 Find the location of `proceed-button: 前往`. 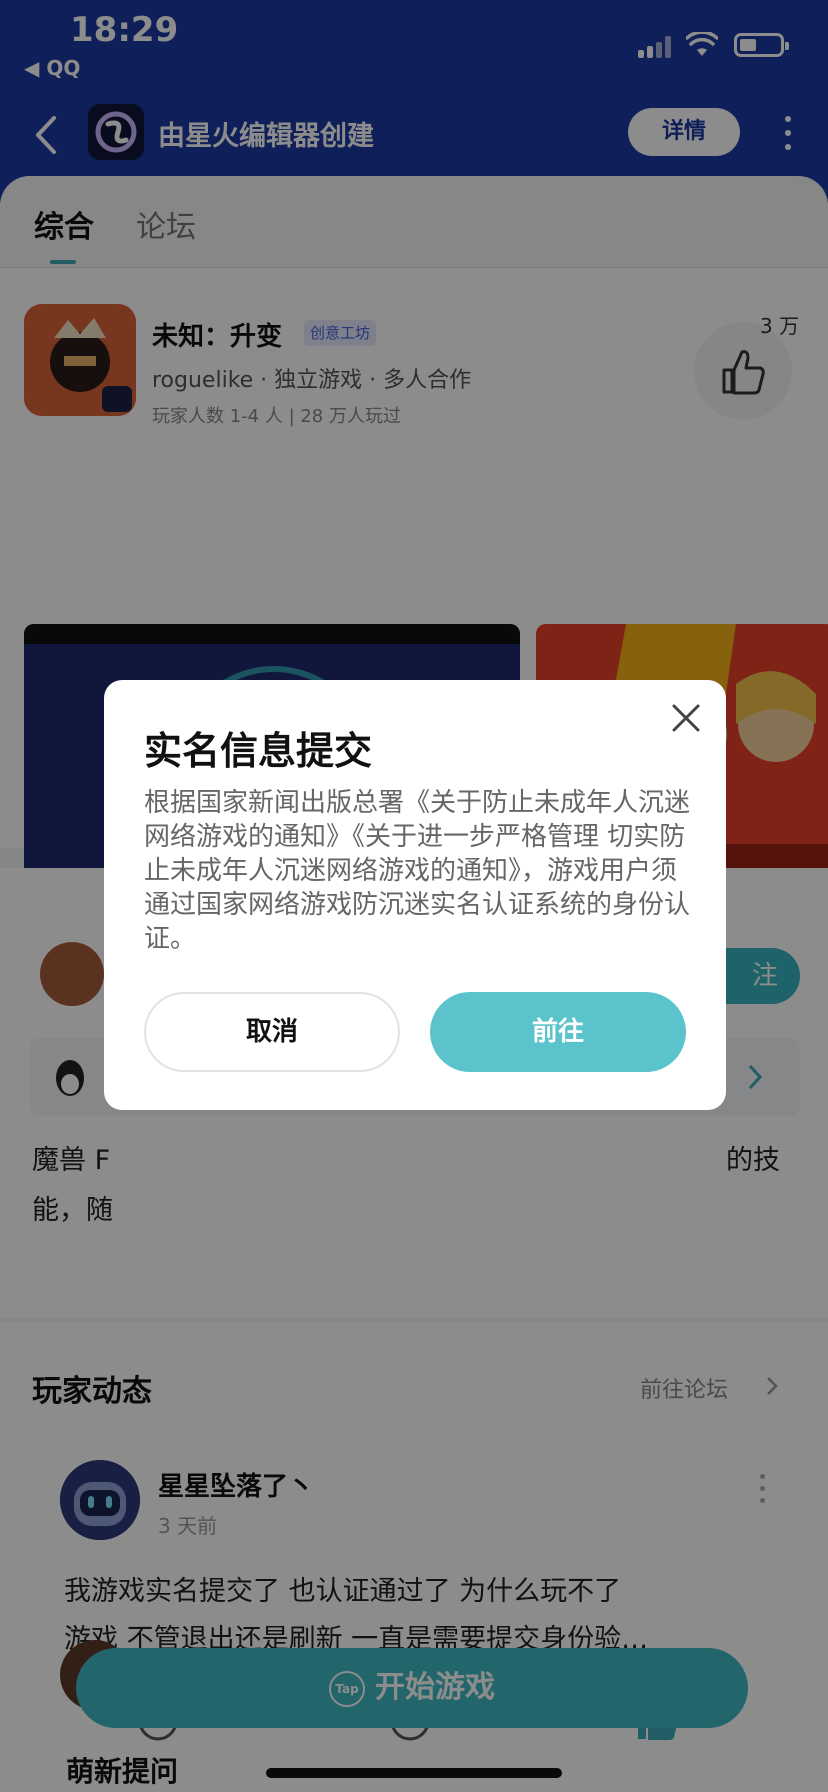

proceed-button: 前往 is located at coordinates (558, 1032).